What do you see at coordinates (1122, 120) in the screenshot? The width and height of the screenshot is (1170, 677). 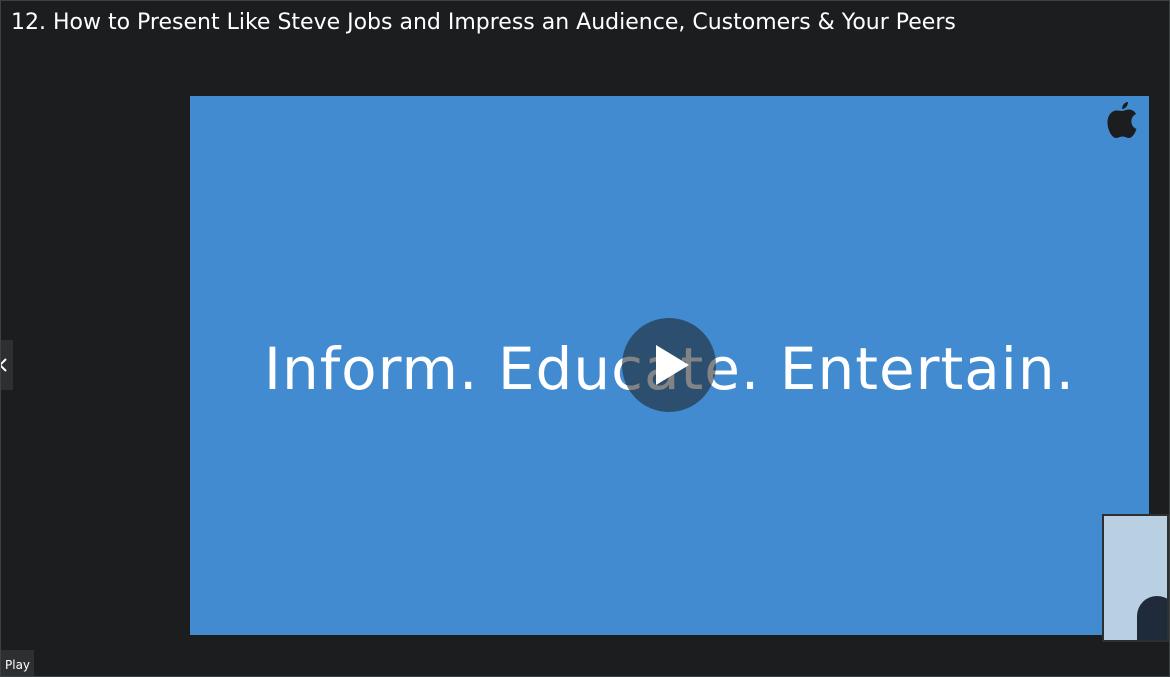 I see `apple-logo-icon` at bounding box center [1122, 120].